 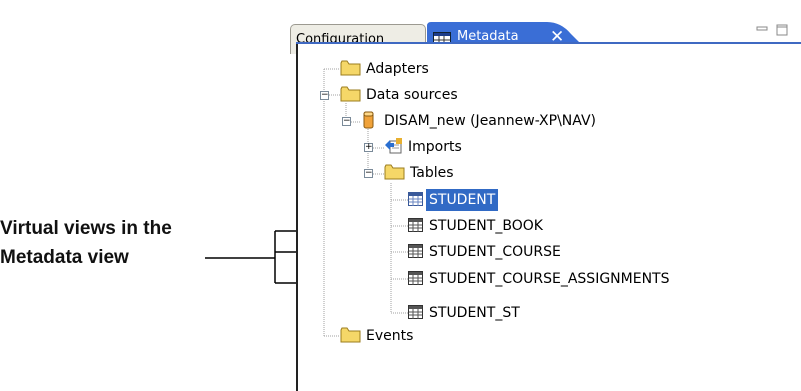 I want to click on window-buttons, so click(x=771, y=31).